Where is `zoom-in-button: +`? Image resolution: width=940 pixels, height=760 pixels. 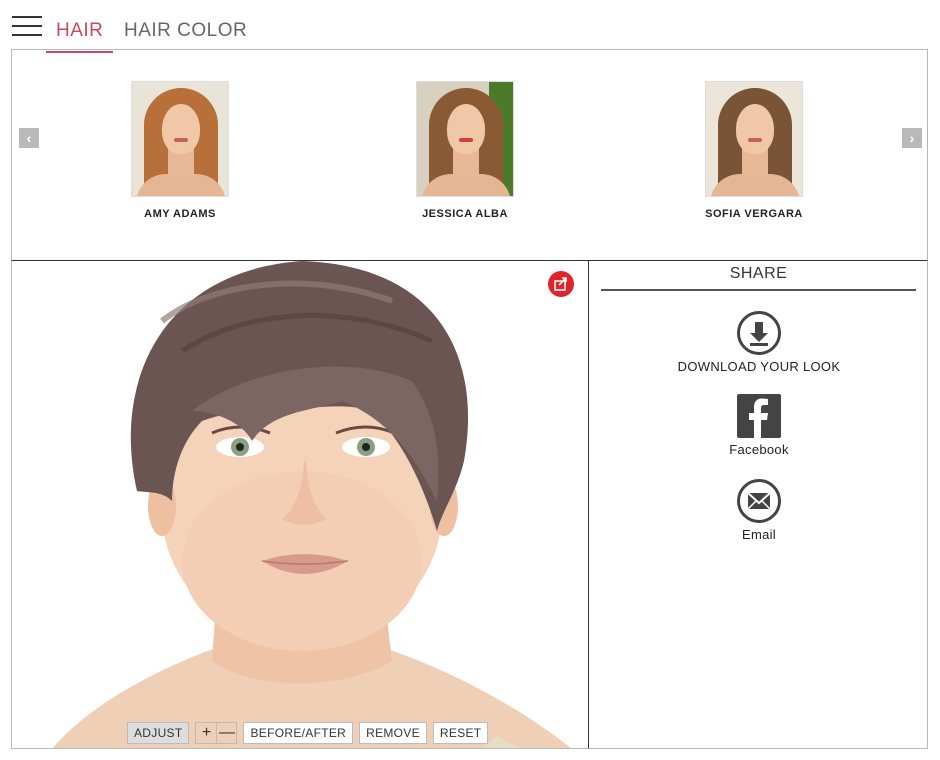 zoom-in-button: + is located at coordinates (206, 733).